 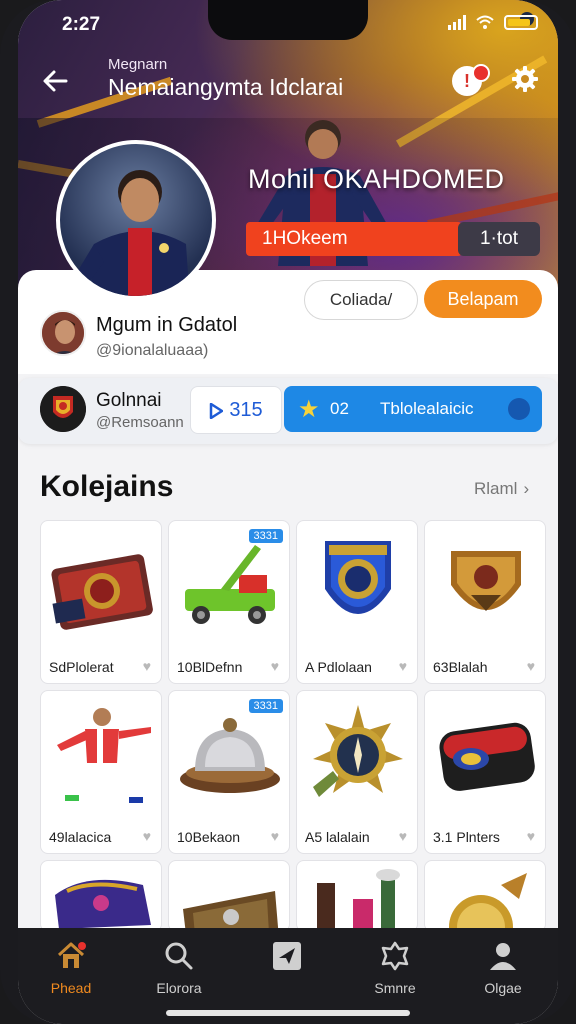 I want to click on club-logo-icon, so click(x=63, y=409).